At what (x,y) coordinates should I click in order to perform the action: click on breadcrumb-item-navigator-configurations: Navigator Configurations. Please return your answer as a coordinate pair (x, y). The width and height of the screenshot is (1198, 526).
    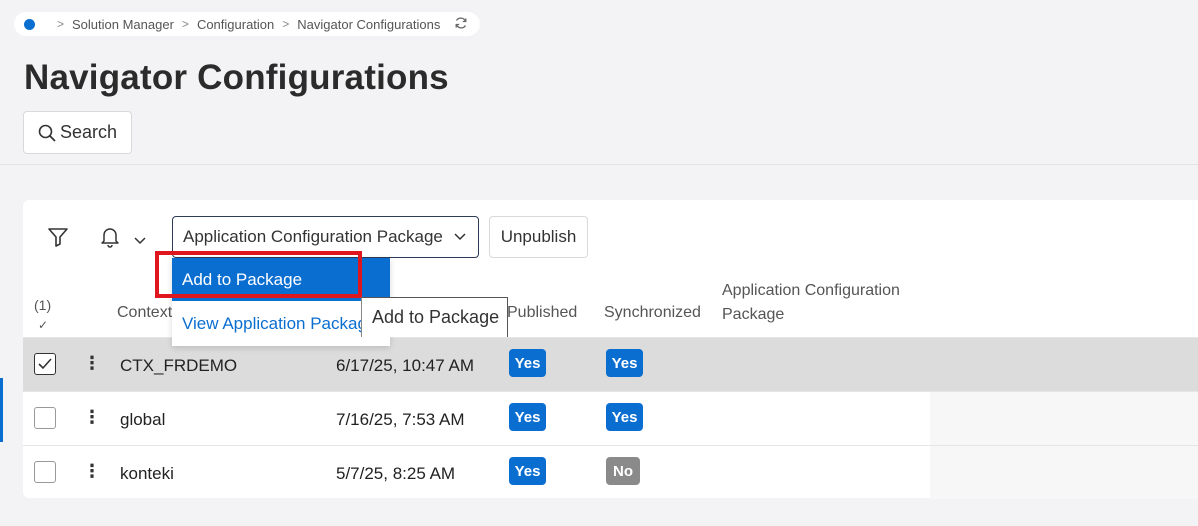
    Looking at the image, I should click on (369, 24).